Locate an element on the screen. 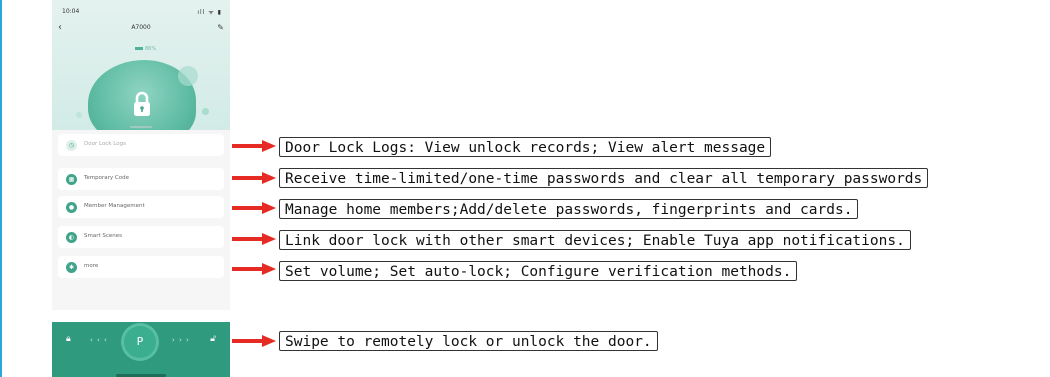 This screenshot has width=1050, height=377. unlock-icon: 🔓︎ is located at coordinates (213, 339).